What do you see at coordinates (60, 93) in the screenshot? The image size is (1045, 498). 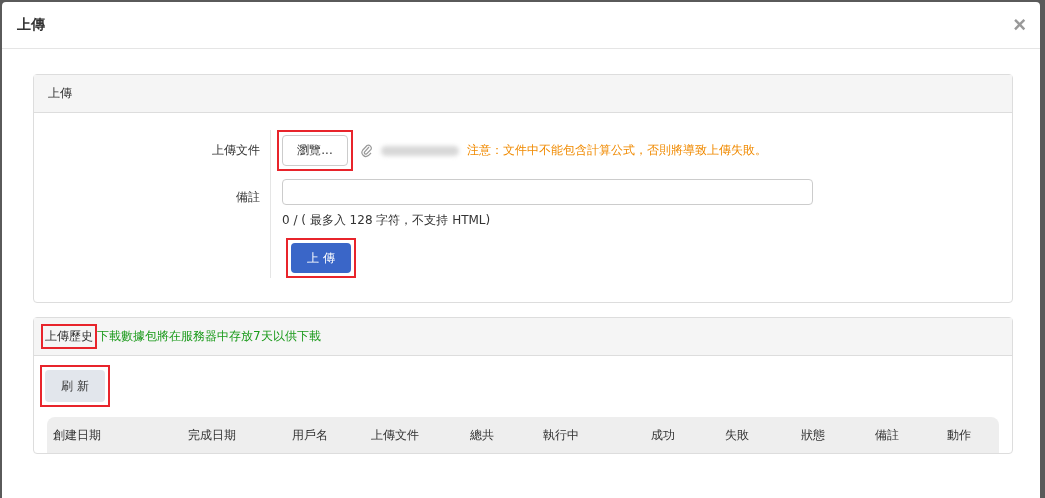 I see `panel-title: 上傳` at bounding box center [60, 93].